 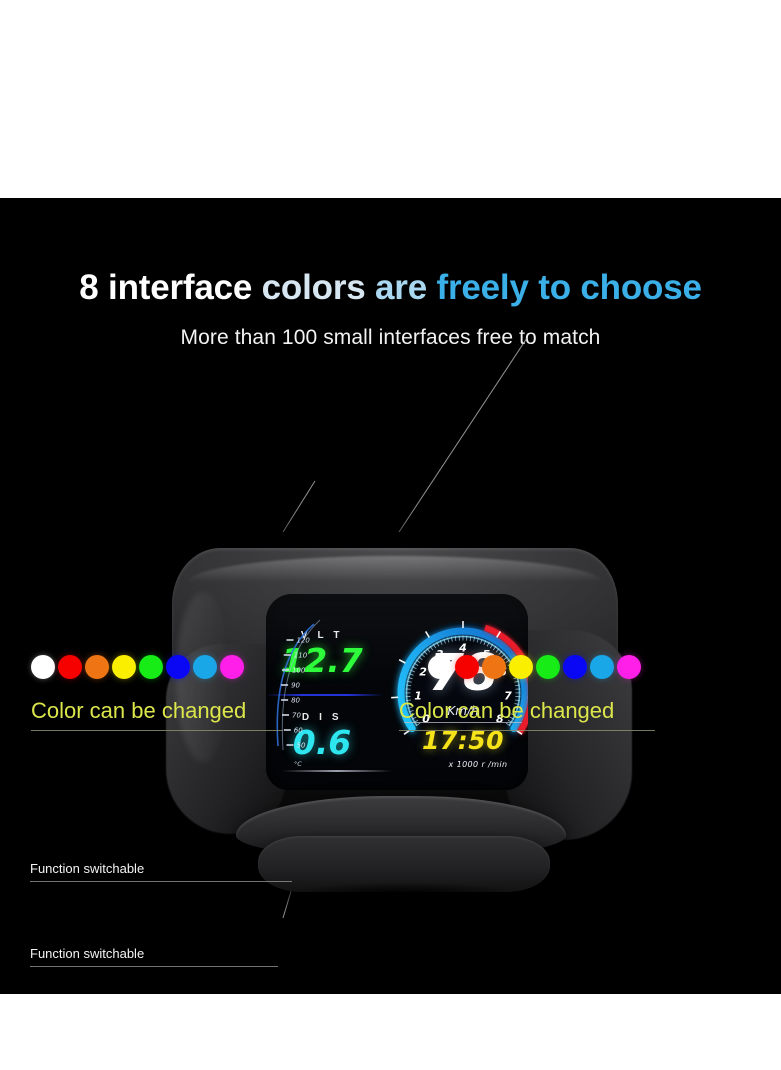 I want to click on temp-label-60: 60, so click(x=298, y=731).